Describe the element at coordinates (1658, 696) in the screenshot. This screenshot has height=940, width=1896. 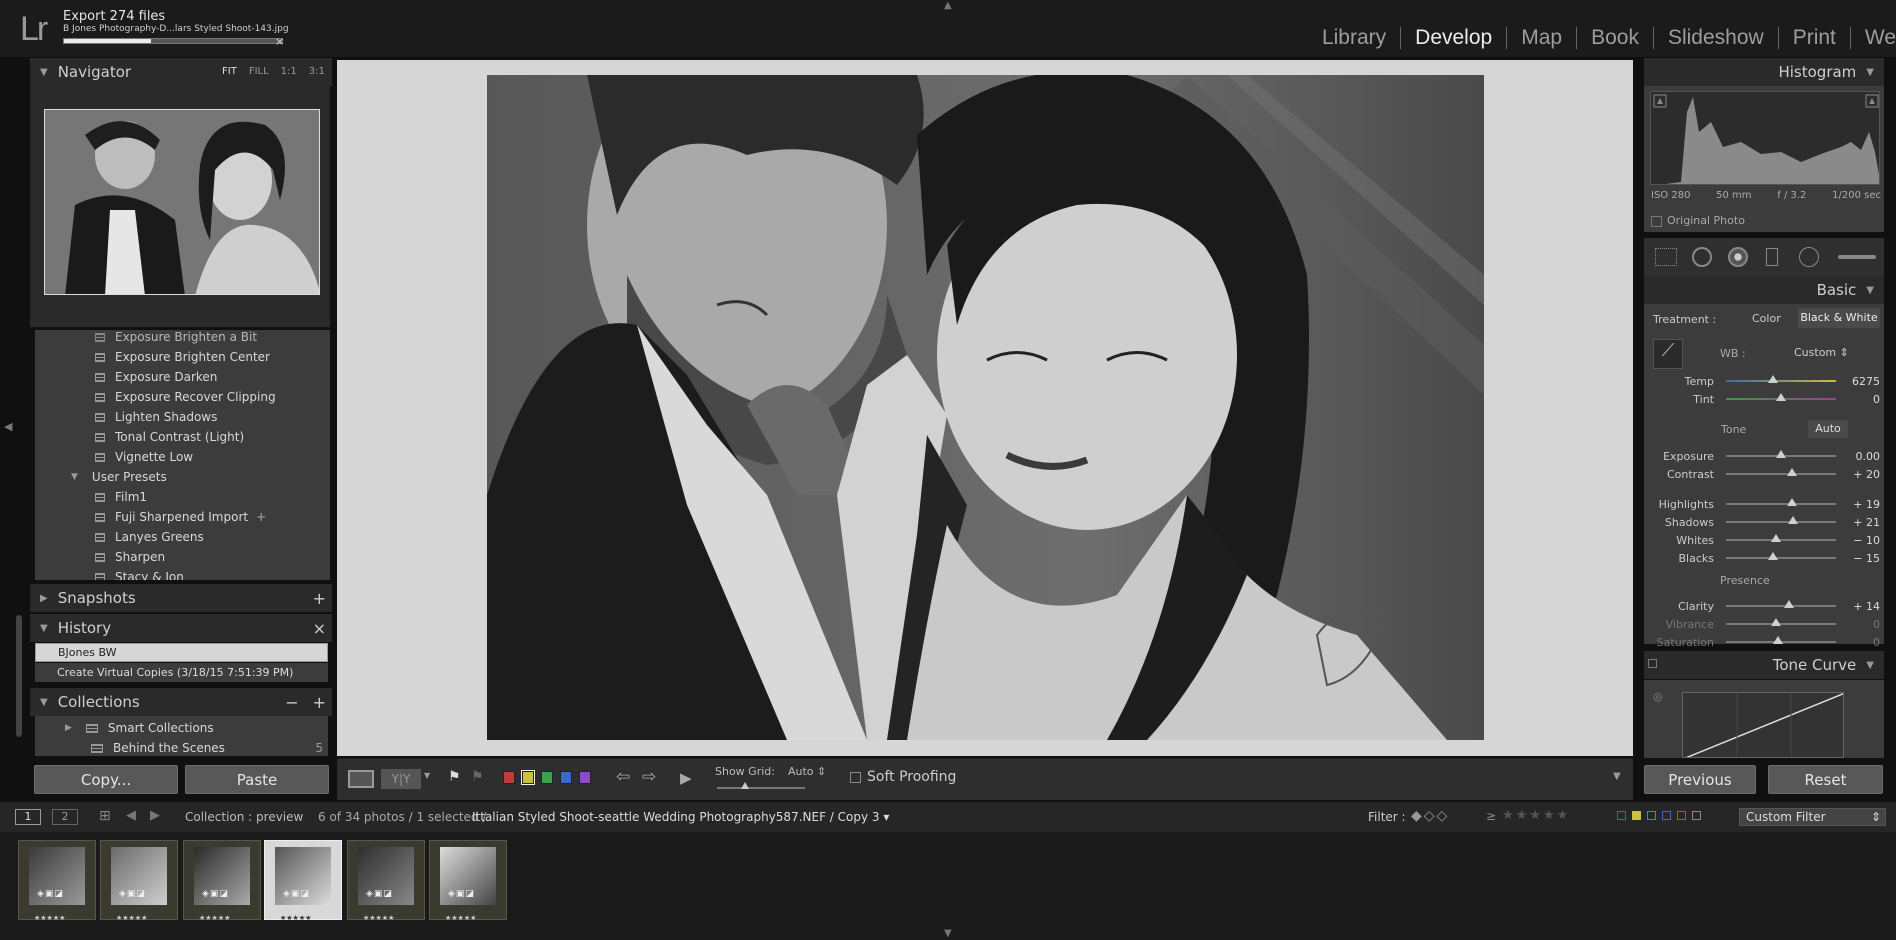
I see `targeted-adjustment-icon: ◎` at that location.